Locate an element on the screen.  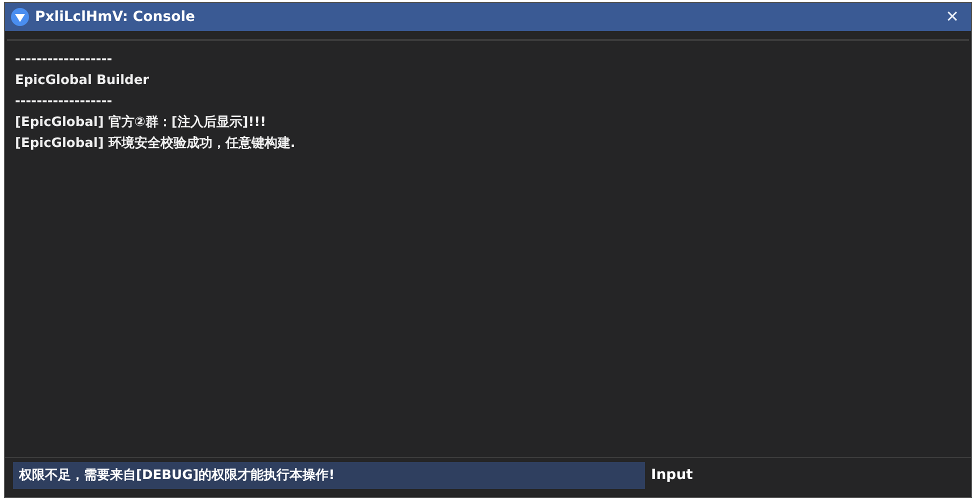
console-line: [EpicGlobal] 官方②群：[注入后显示]!!! is located at coordinates (141, 123).